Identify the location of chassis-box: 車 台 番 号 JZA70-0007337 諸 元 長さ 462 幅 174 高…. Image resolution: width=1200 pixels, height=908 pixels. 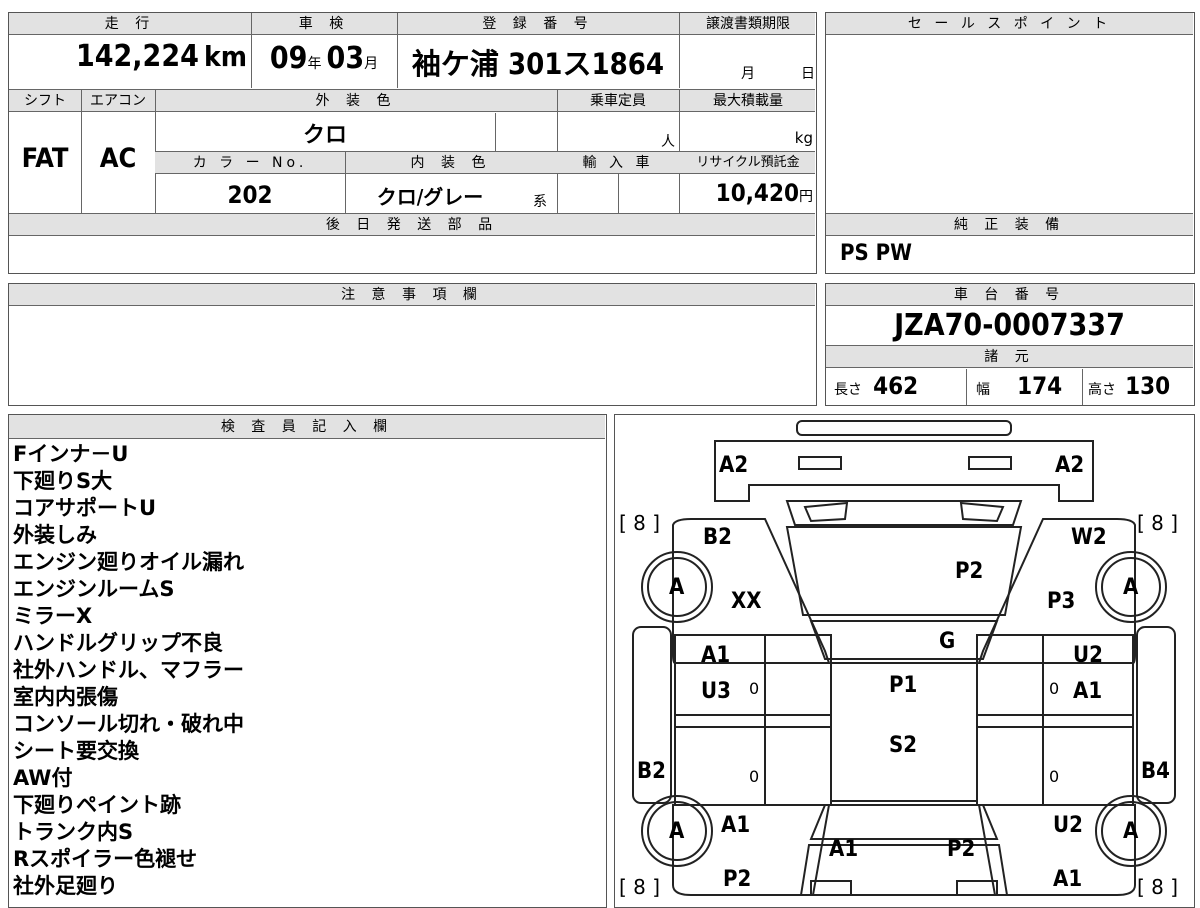
(1010, 344).